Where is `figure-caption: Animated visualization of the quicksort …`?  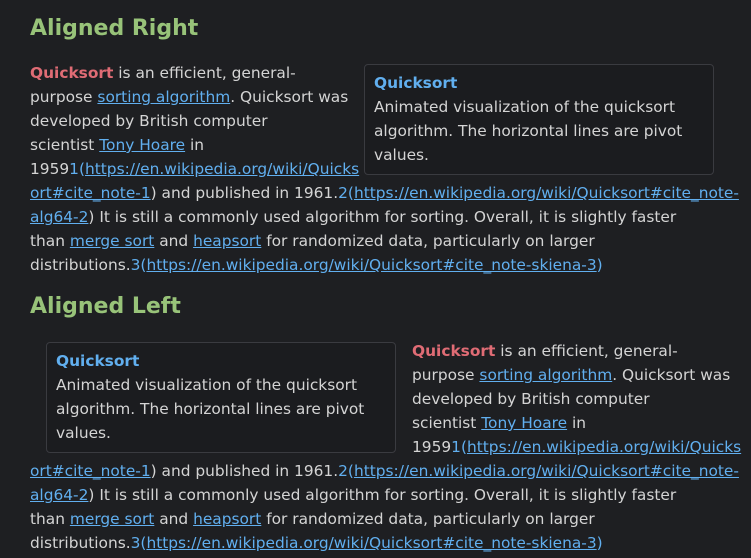
figure-caption: Animated visualization of the quicksort … is located at coordinates (221, 409).